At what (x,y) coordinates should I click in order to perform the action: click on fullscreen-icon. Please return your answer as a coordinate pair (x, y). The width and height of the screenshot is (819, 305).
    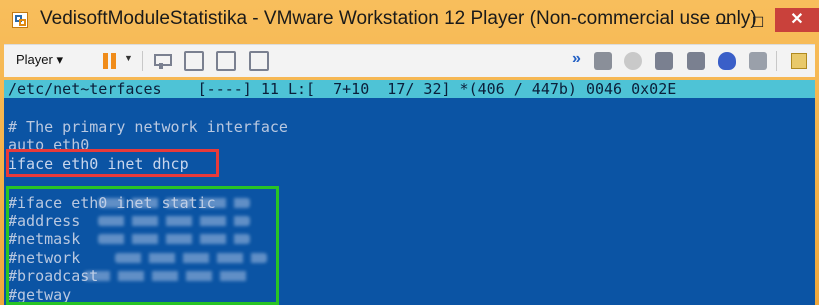
    Looking at the image, I should click on (226, 61).